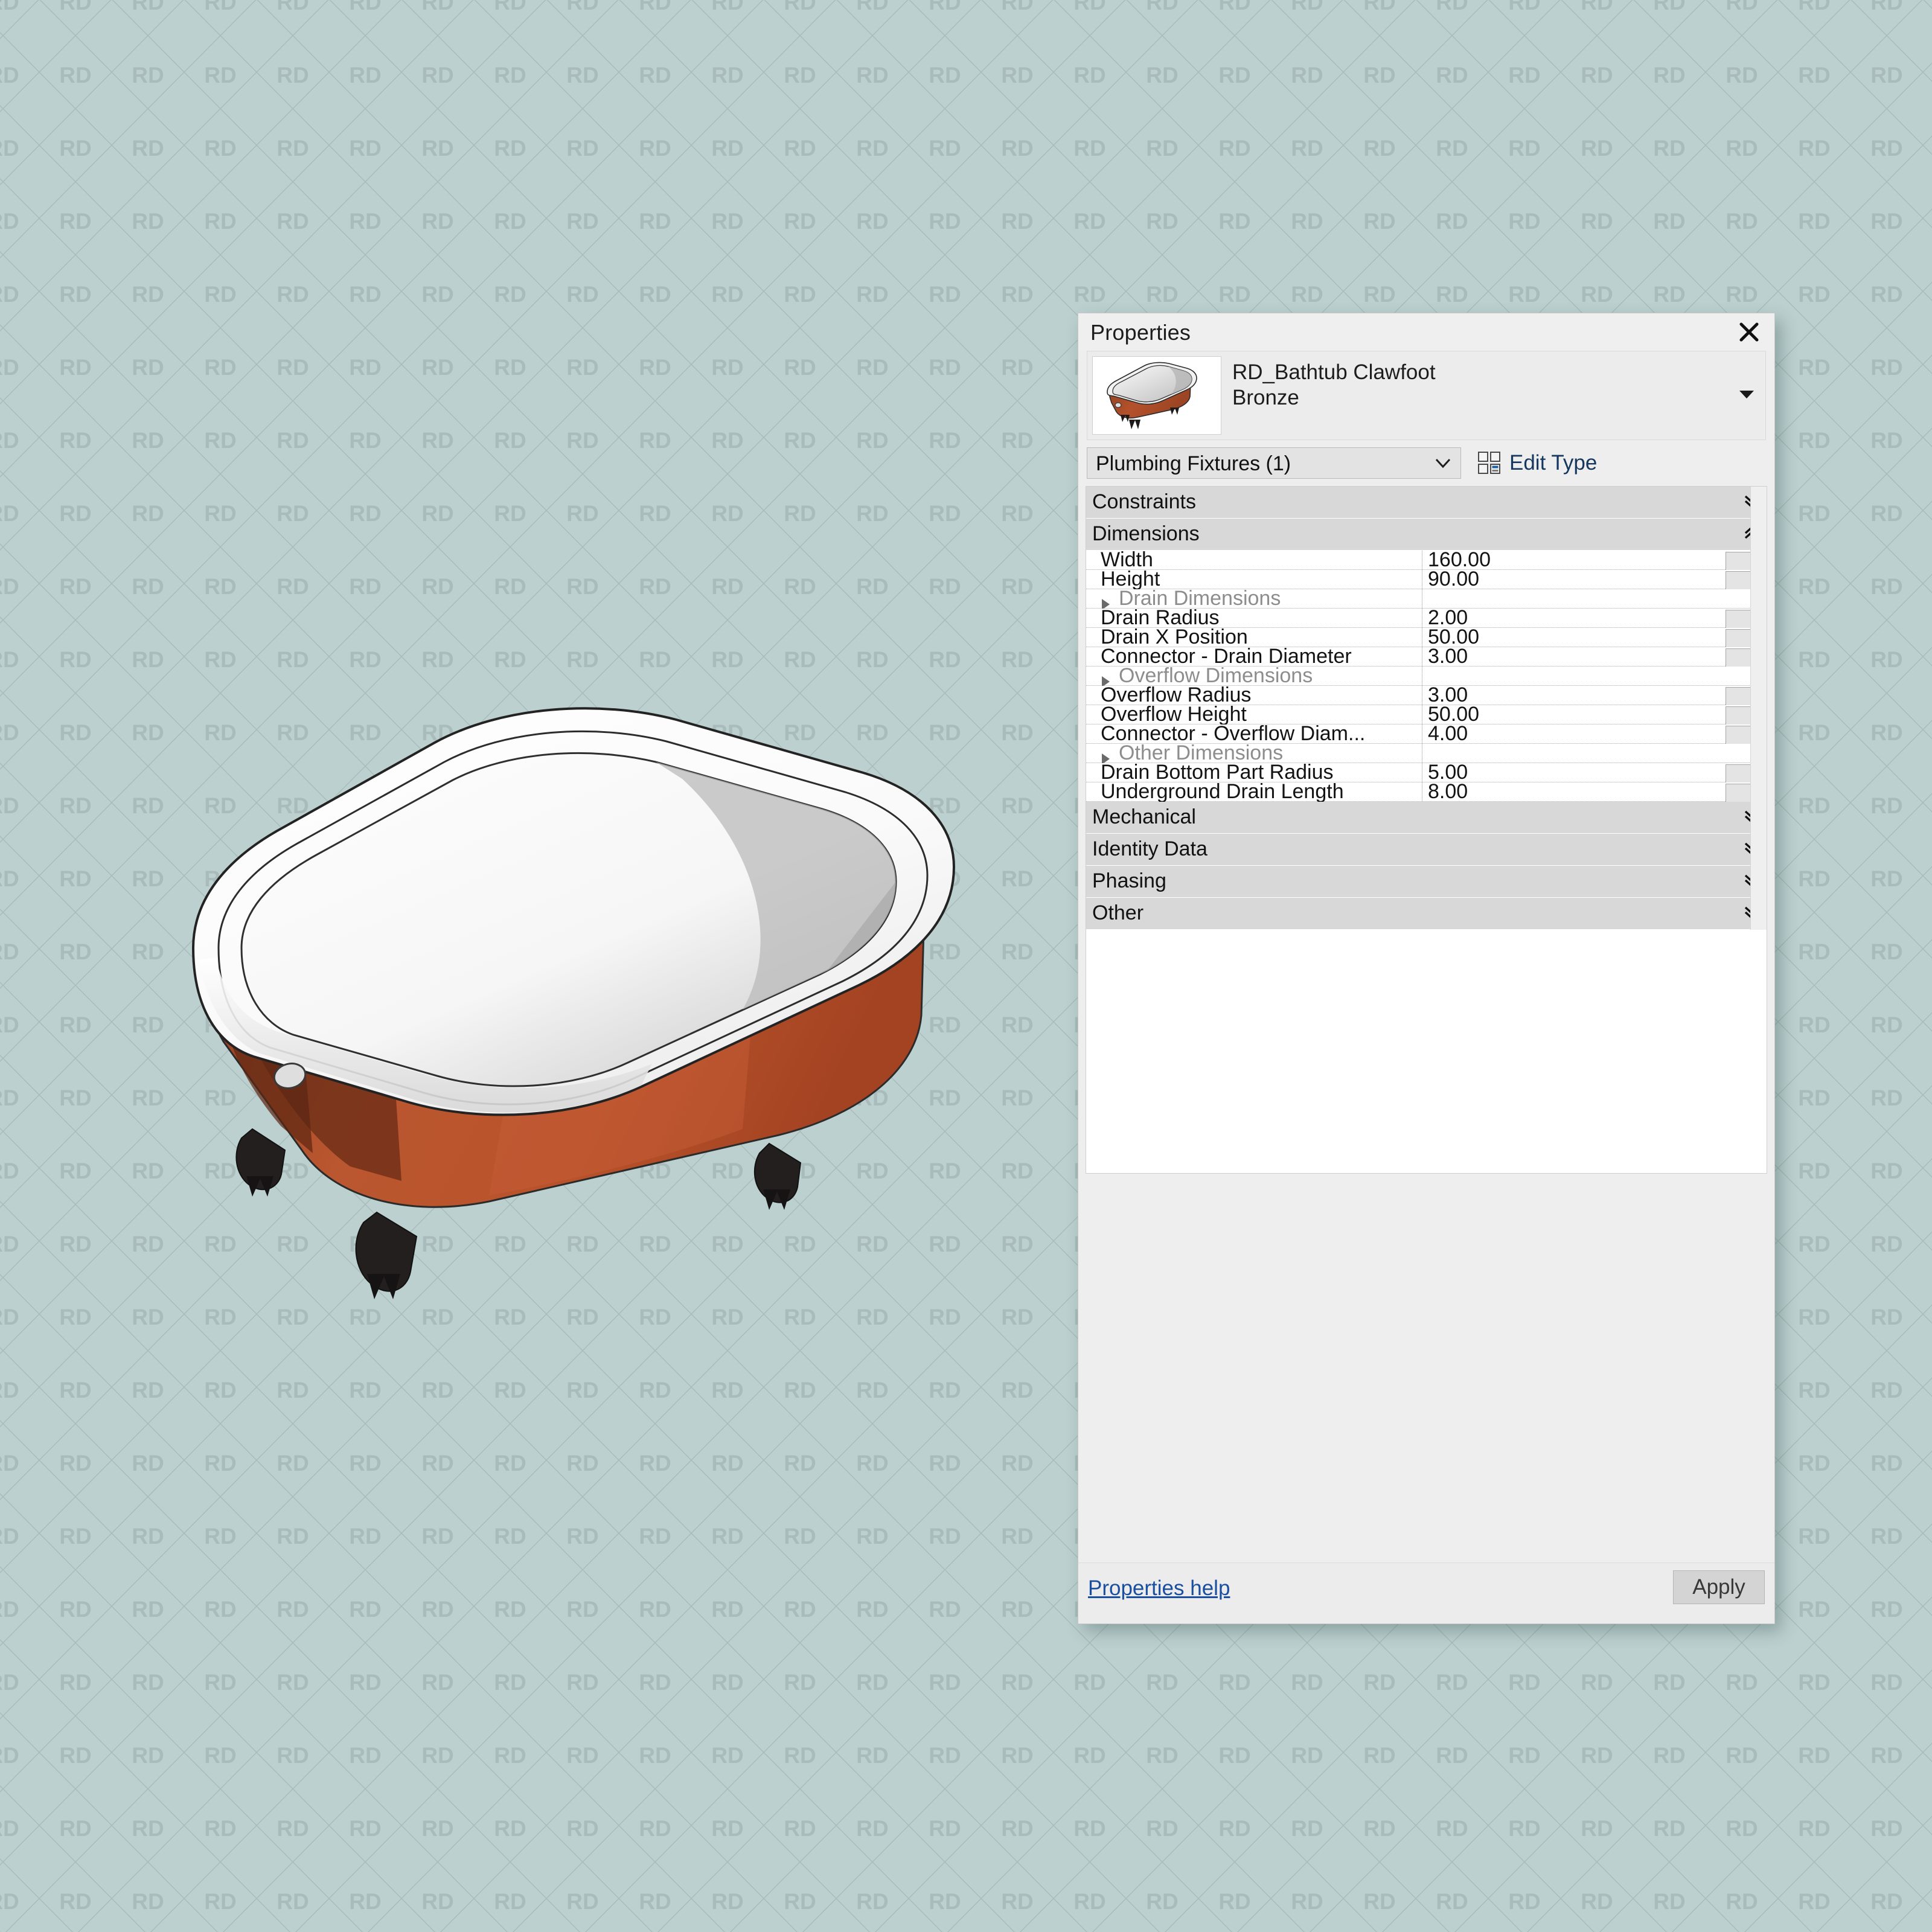  I want to click on property-group-label: Other, so click(1118, 913).